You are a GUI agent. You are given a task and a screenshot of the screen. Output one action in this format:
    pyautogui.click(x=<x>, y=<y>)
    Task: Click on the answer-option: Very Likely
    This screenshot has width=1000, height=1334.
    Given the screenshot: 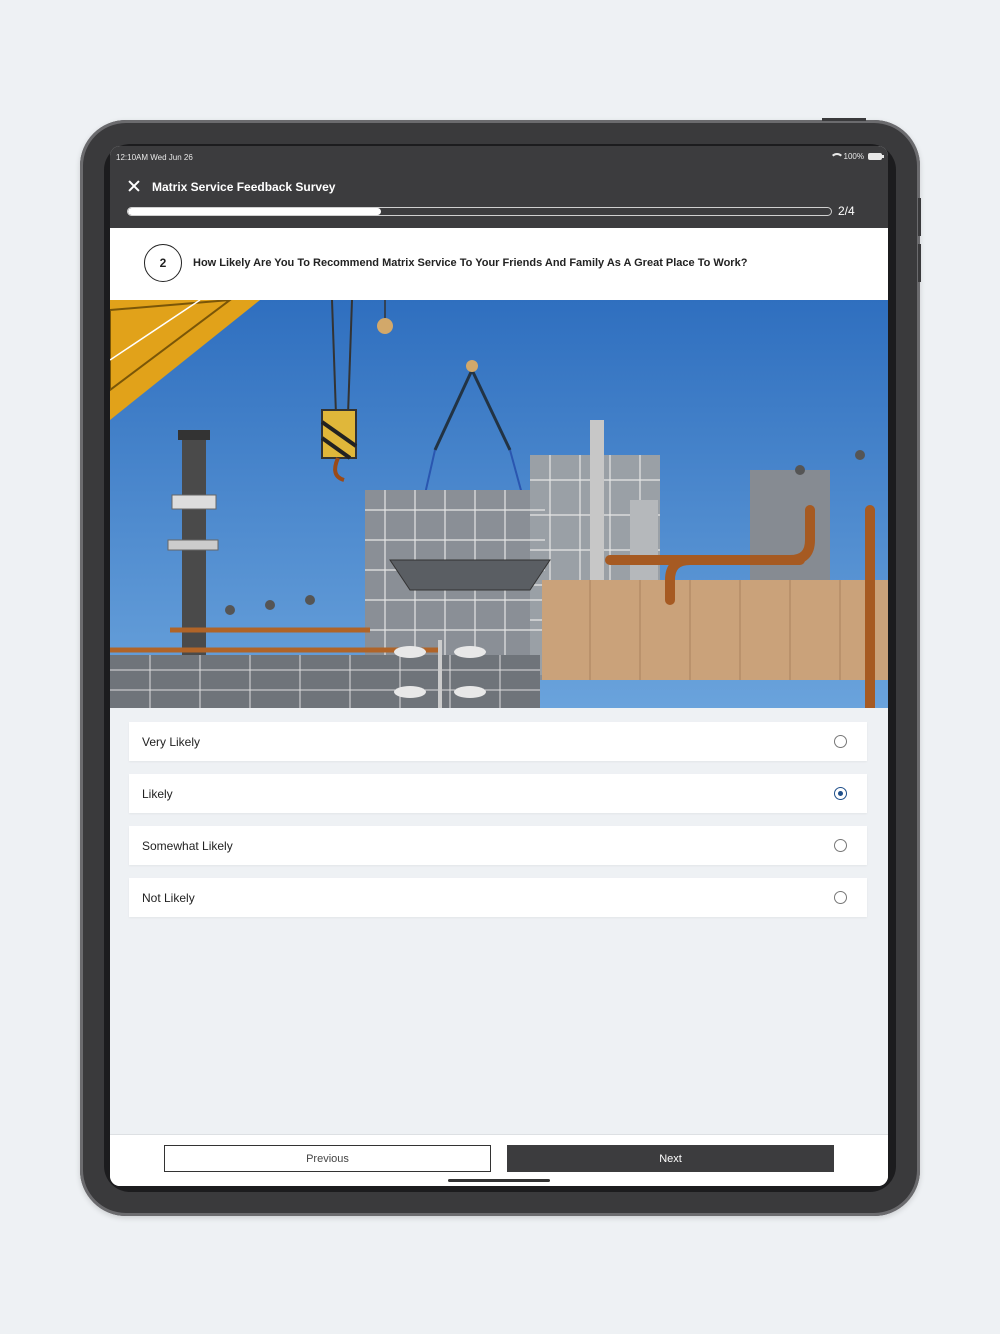 What is the action you would take?
    pyautogui.click(x=498, y=741)
    